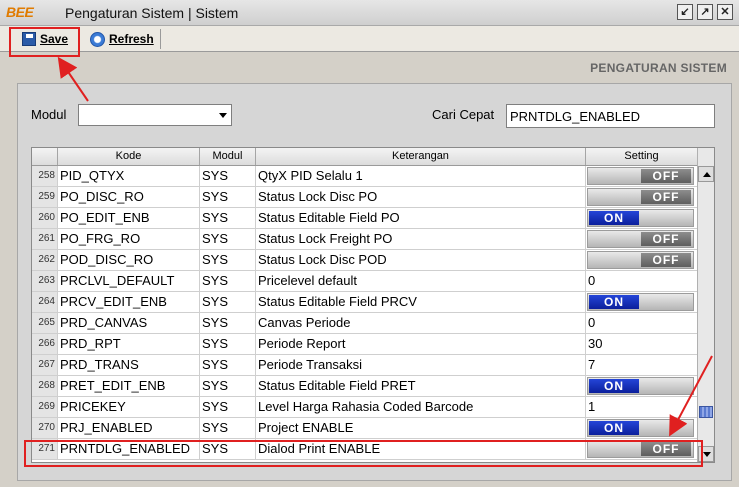  What do you see at coordinates (365, 260) in the screenshot?
I see `table-row: 262 POD_DISC_RO SYS Status Lock Disc POD OFF` at bounding box center [365, 260].